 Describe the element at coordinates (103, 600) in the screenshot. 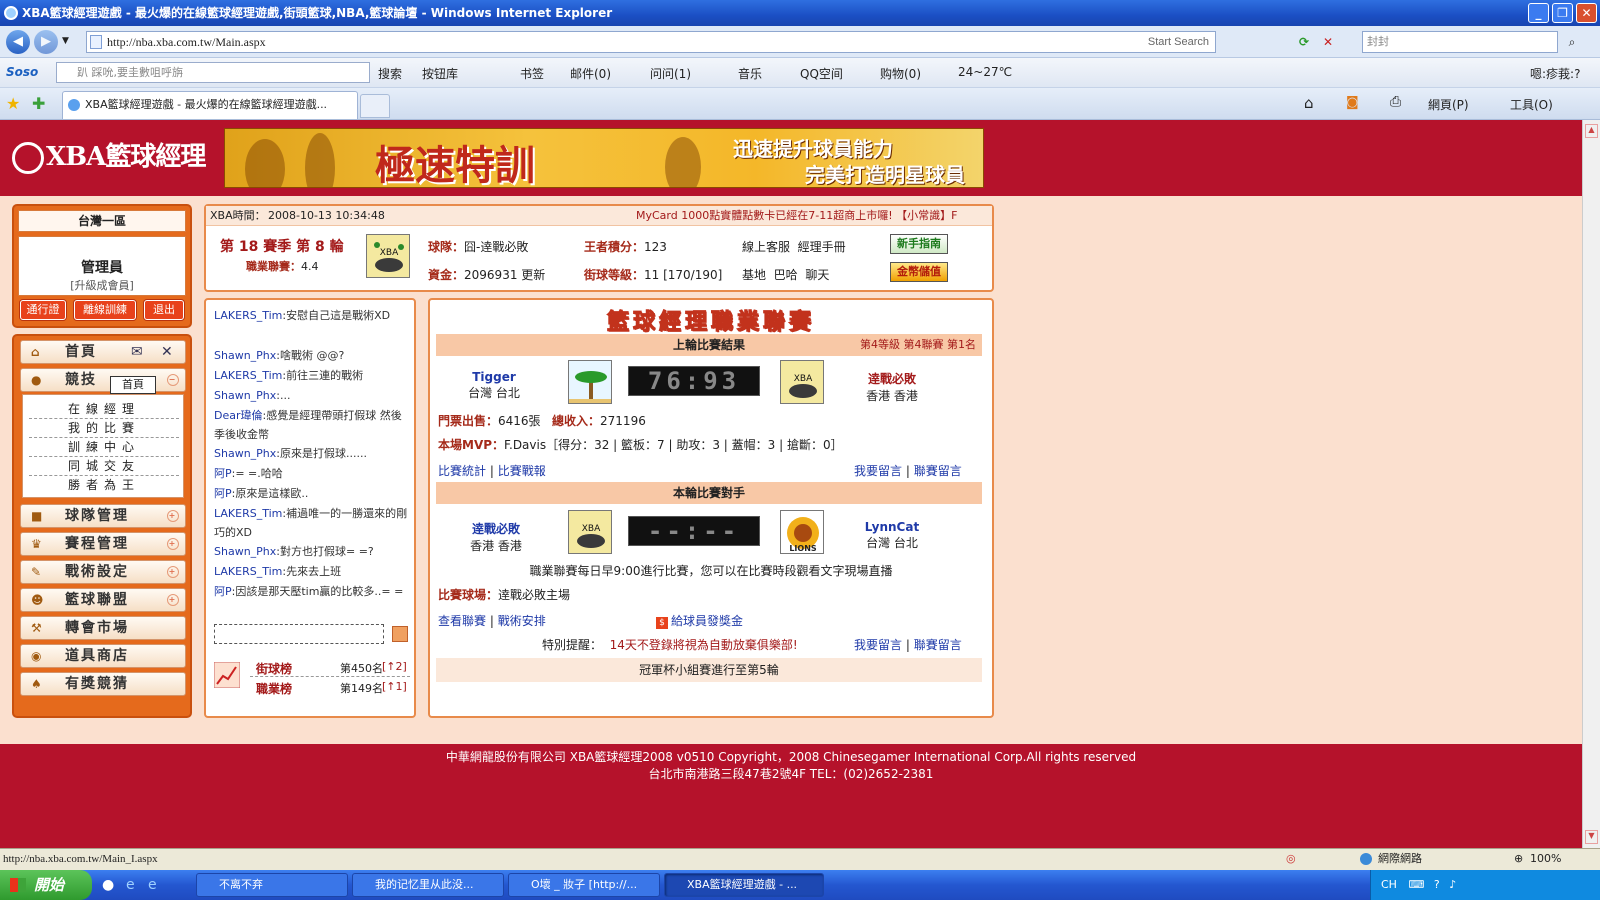

I see `menu-league: ☻ 籃球聯盟 +` at that location.